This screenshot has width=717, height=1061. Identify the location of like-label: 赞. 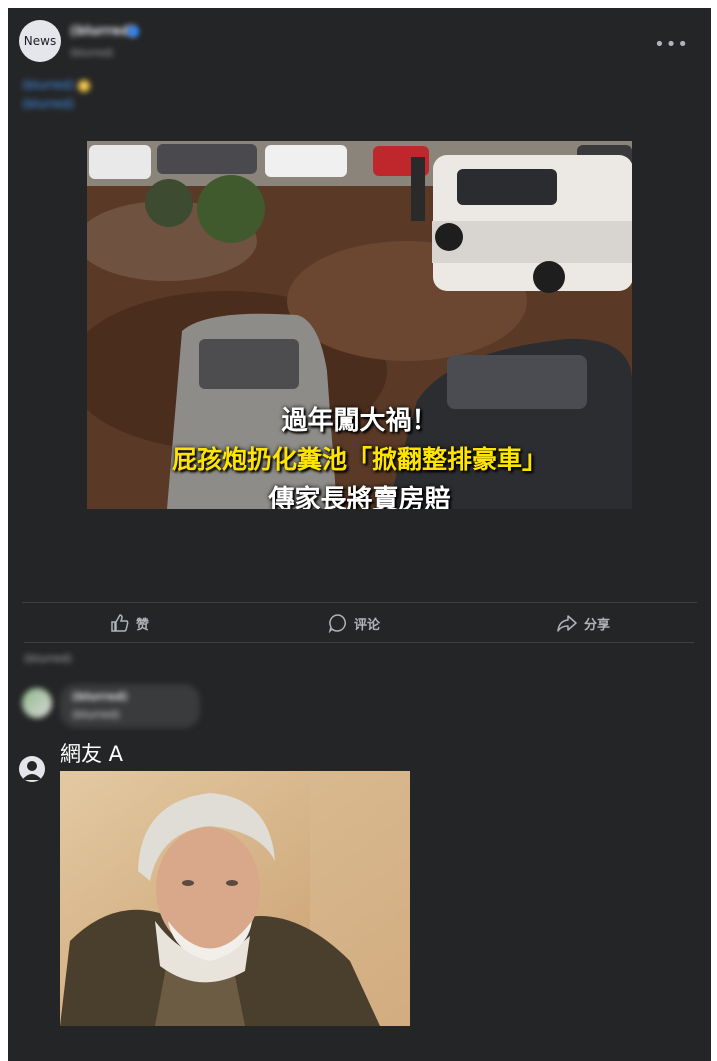
(143, 625).